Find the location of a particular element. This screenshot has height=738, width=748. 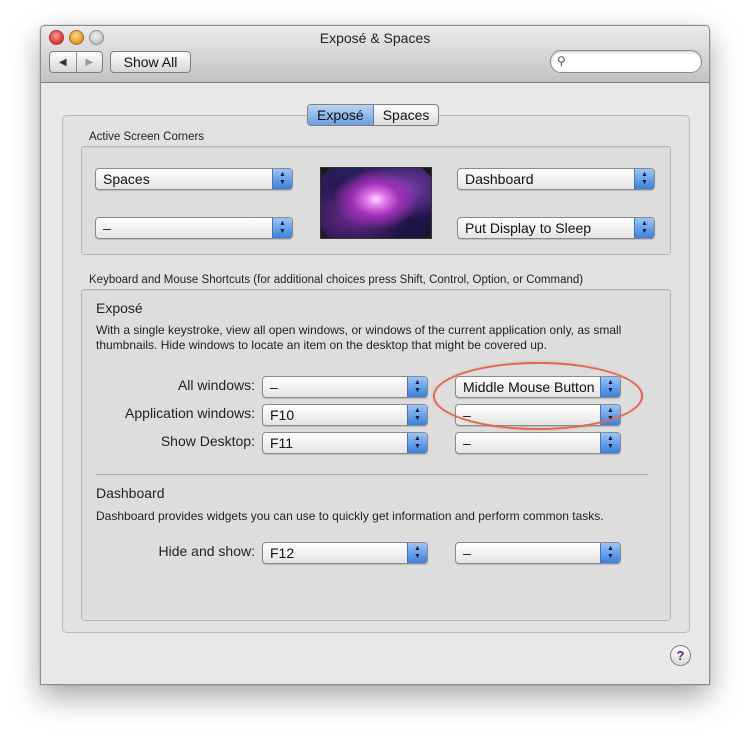

corner-top-right-value: Dashboard is located at coordinates (499, 179).